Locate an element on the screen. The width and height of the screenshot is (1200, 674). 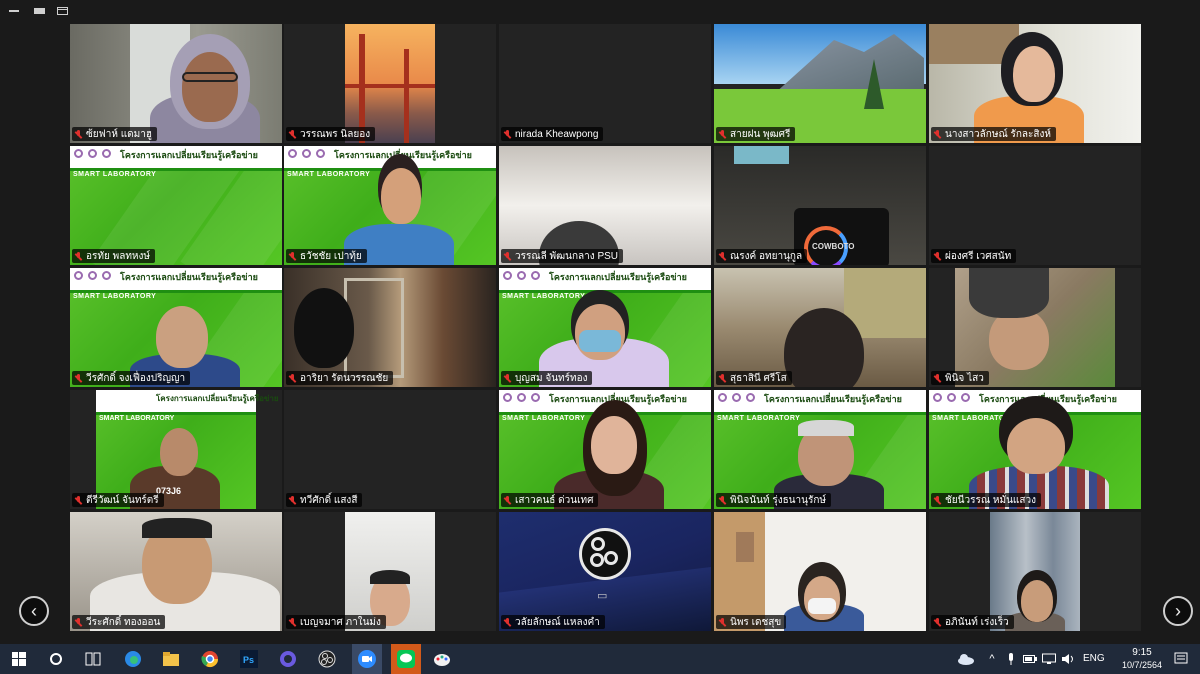
zoom-app-icon is located at coordinates (367, 659).